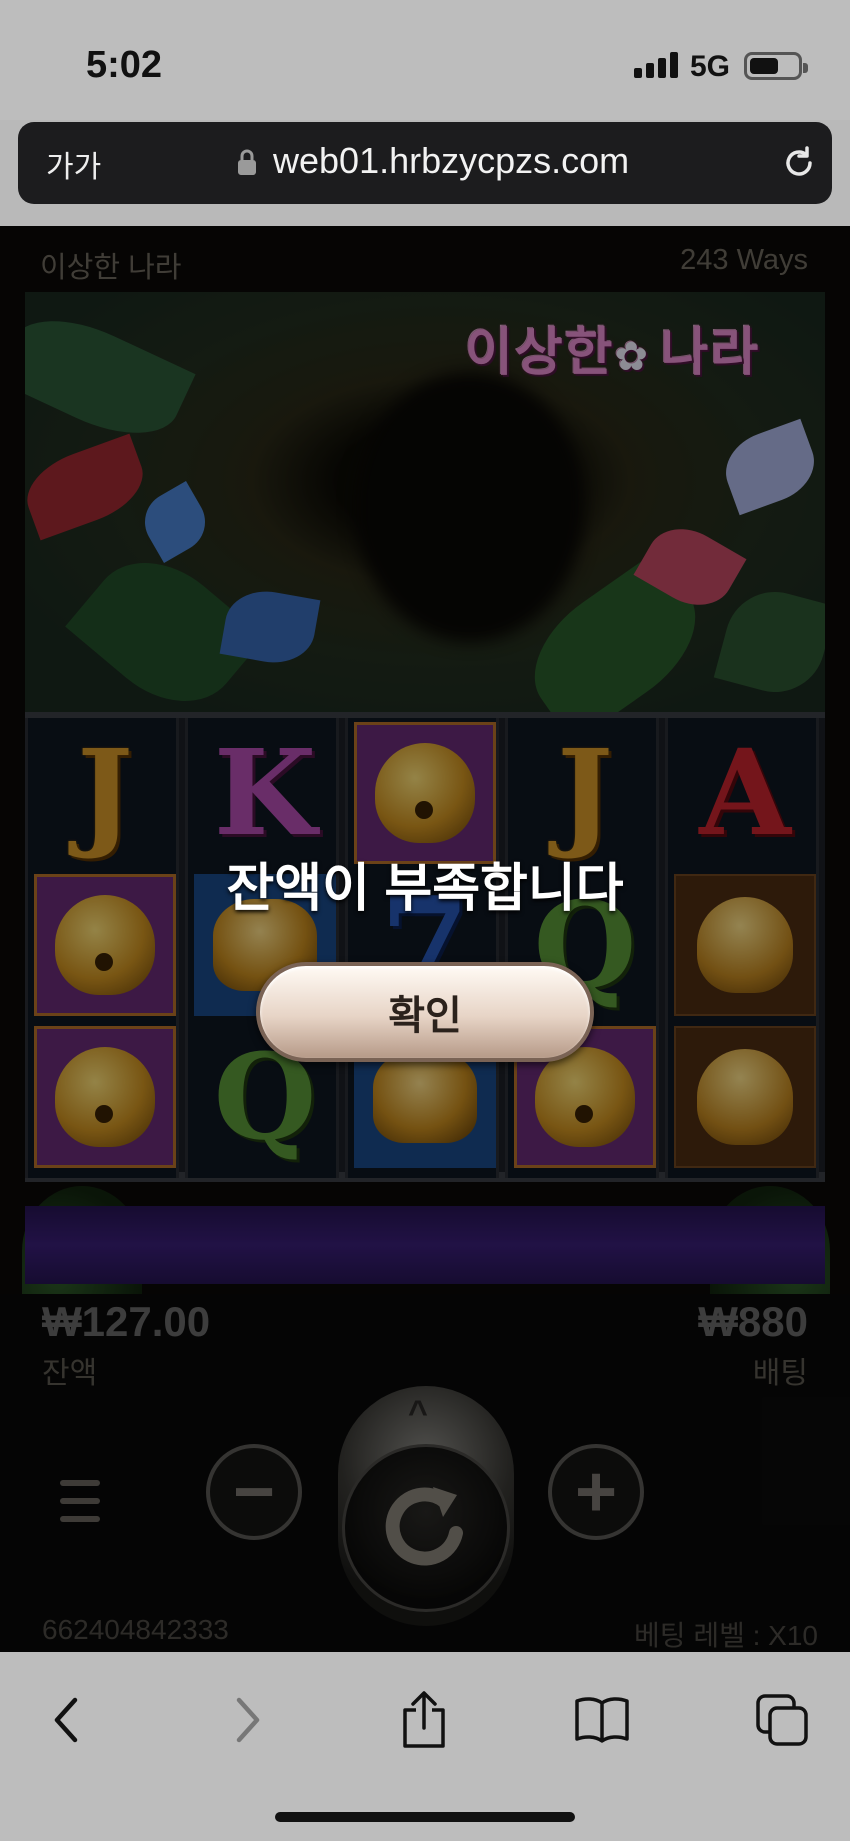  Describe the element at coordinates (102, 948) in the screenshot. I see `reel-1: J` at that location.